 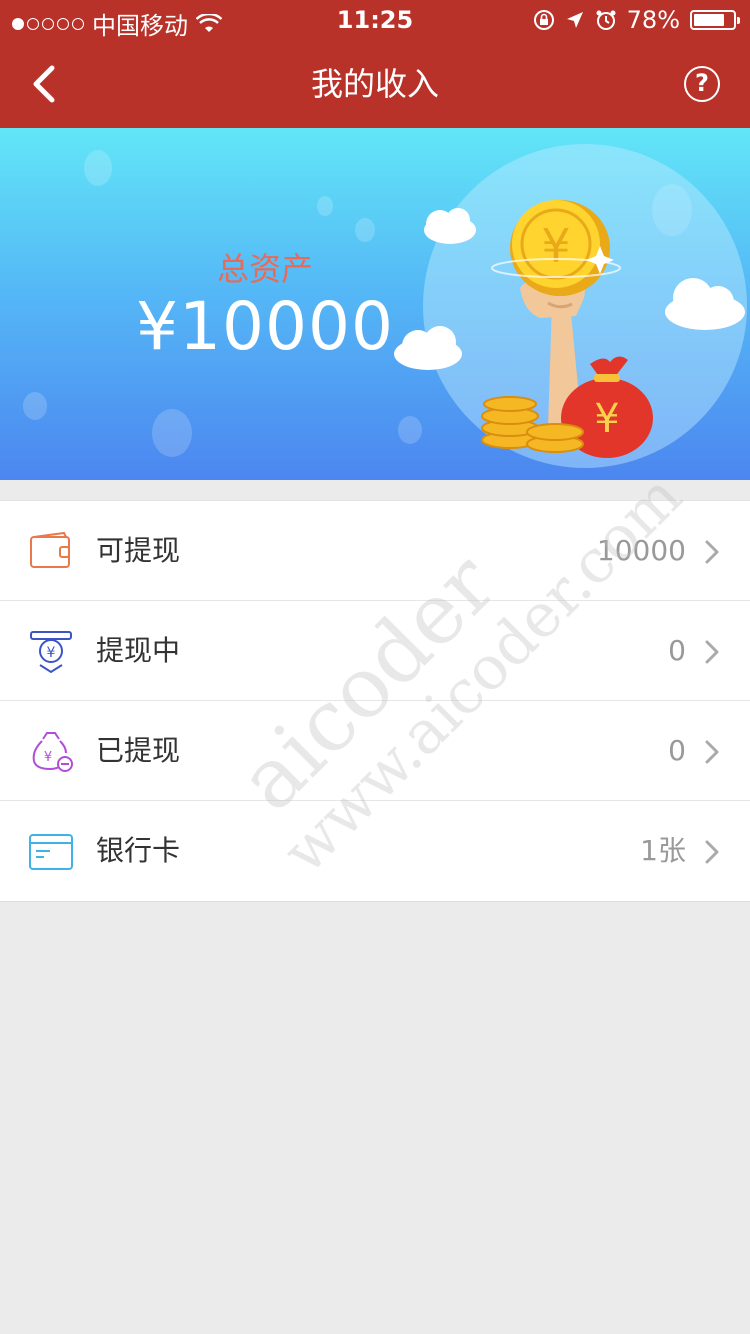 I want to click on list-item-label: 银行卡, so click(x=138, y=850).